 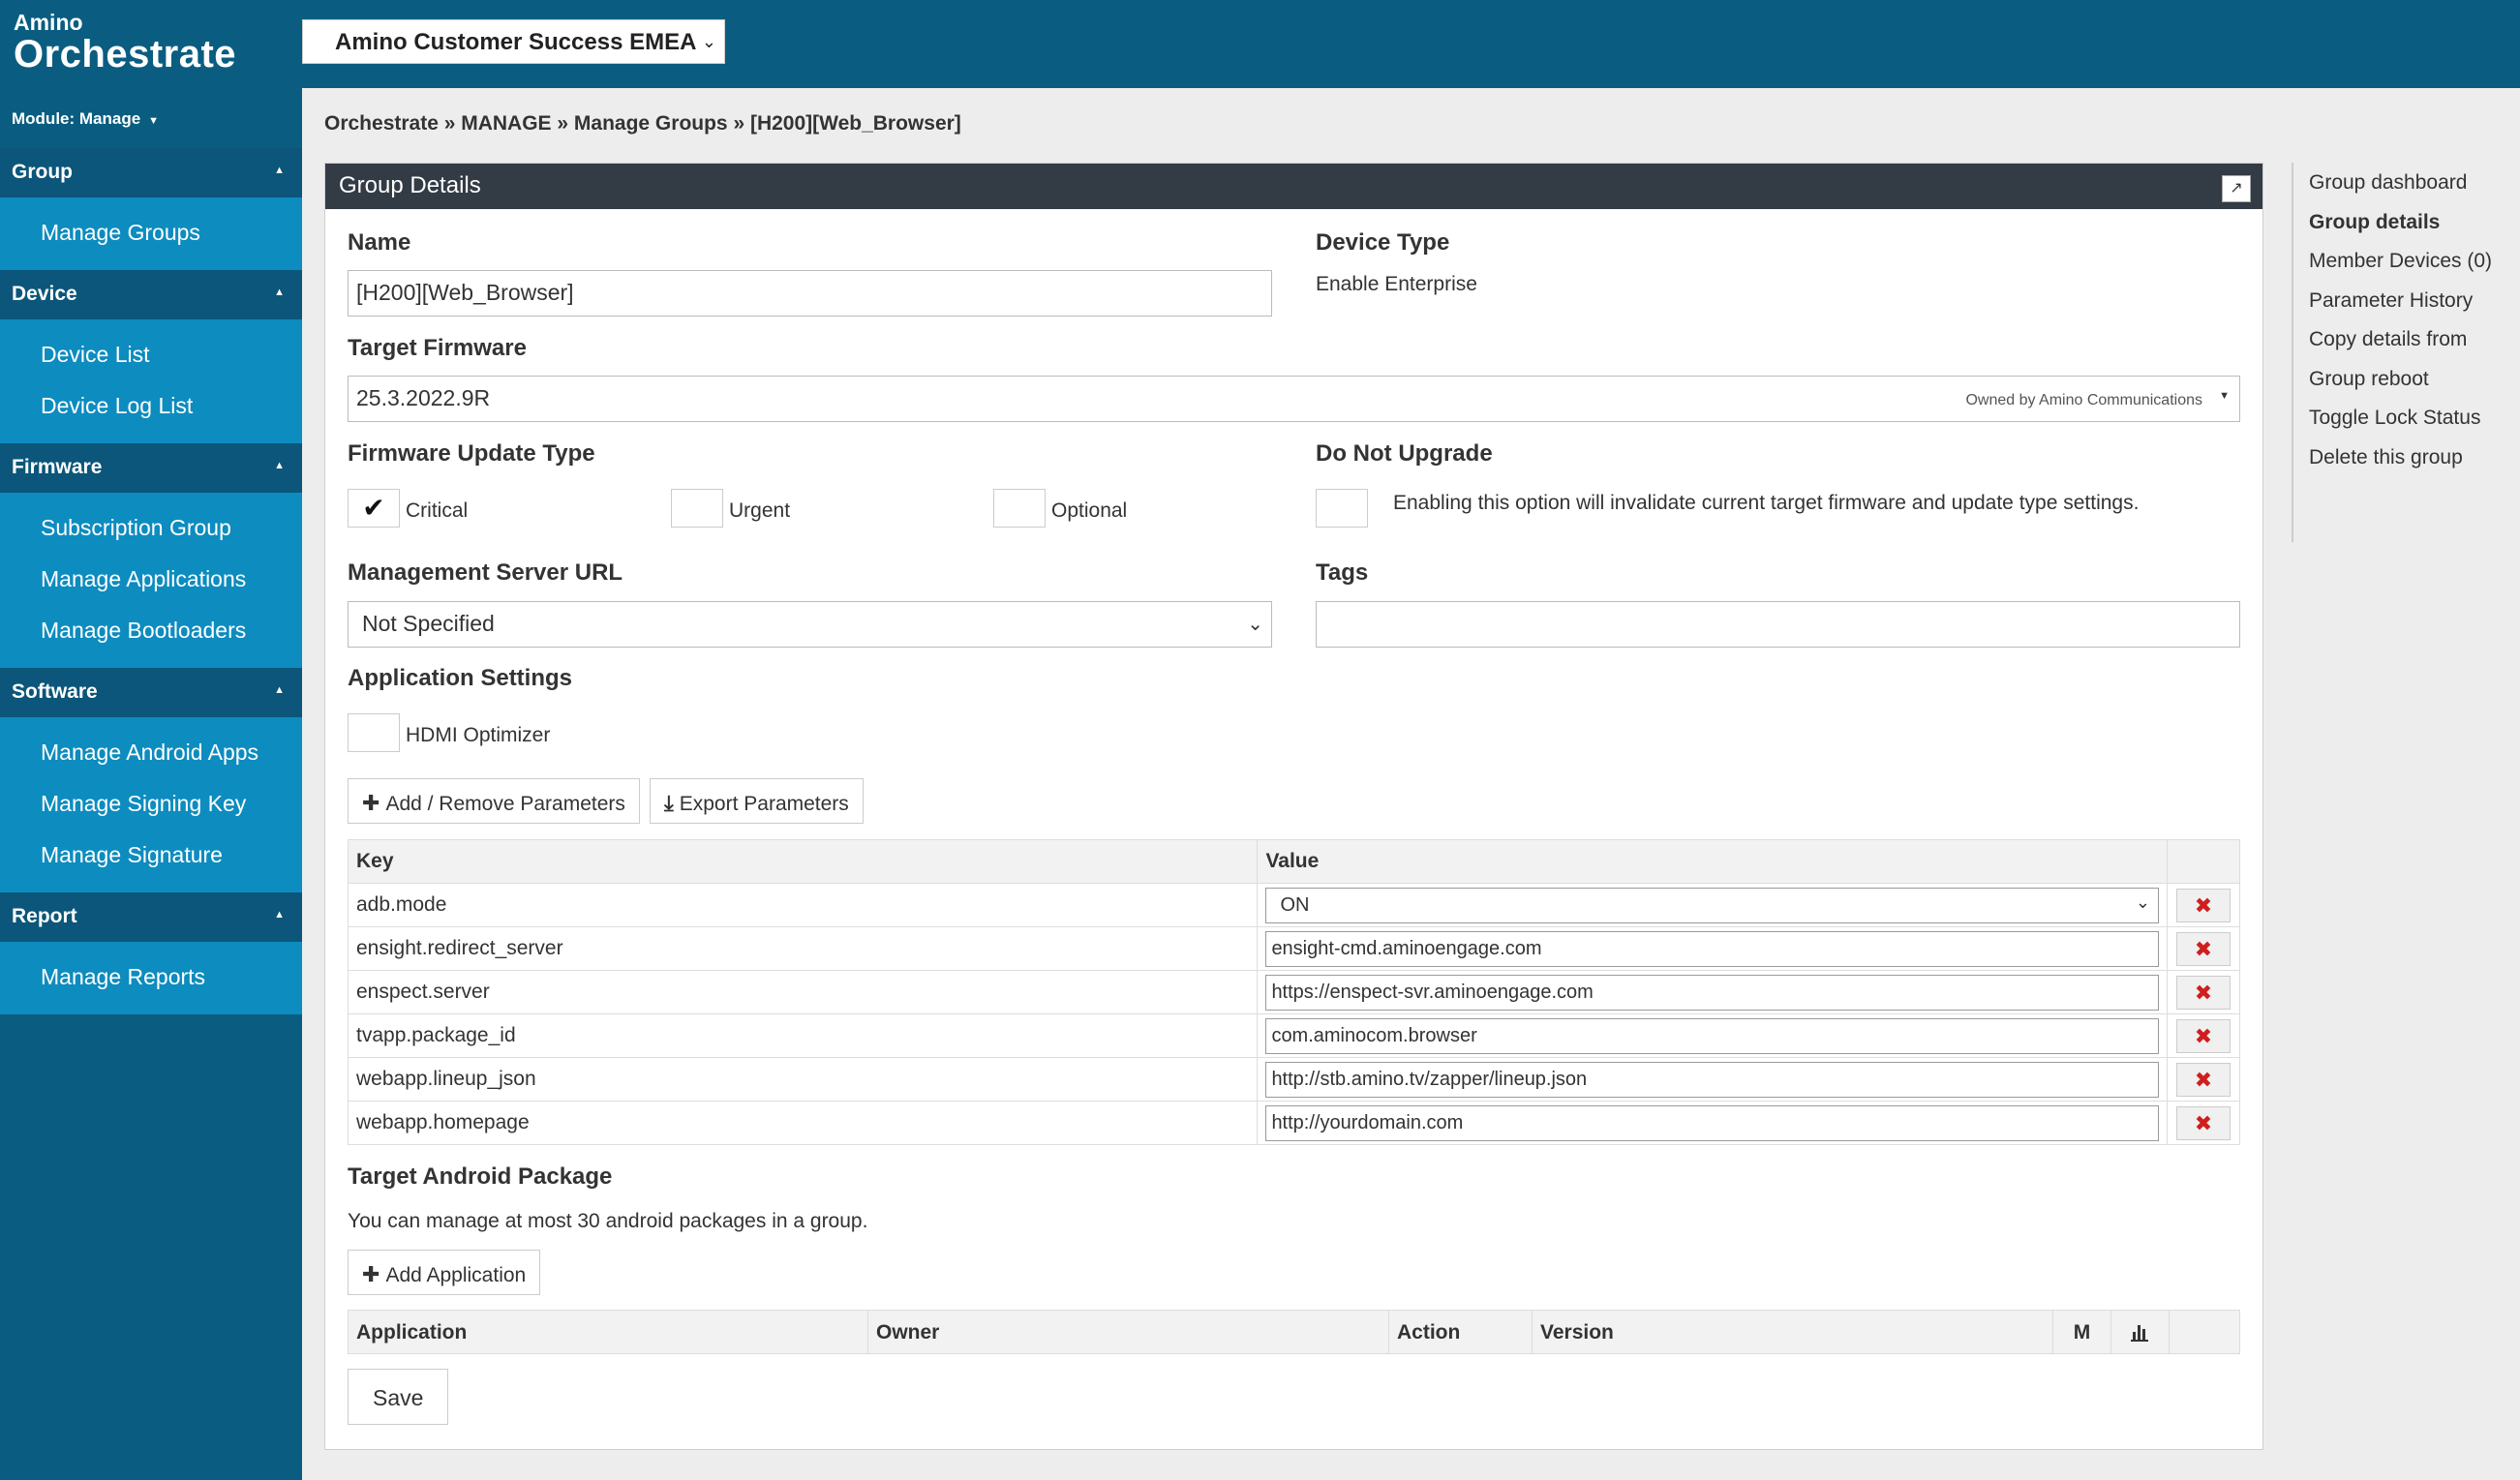 I want to click on toggle-lock-status-link: Toggle Lock Status, so click(x=2399, y=418).